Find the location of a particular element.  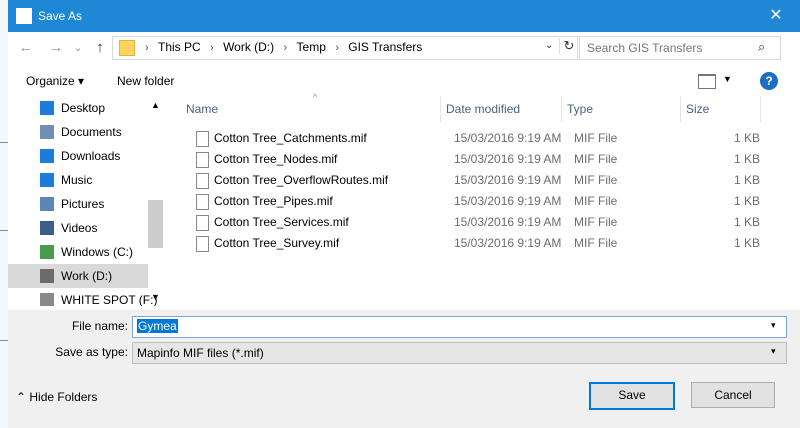

sidebar-item-downloads: Downloads is located at coordinates (78, 156).